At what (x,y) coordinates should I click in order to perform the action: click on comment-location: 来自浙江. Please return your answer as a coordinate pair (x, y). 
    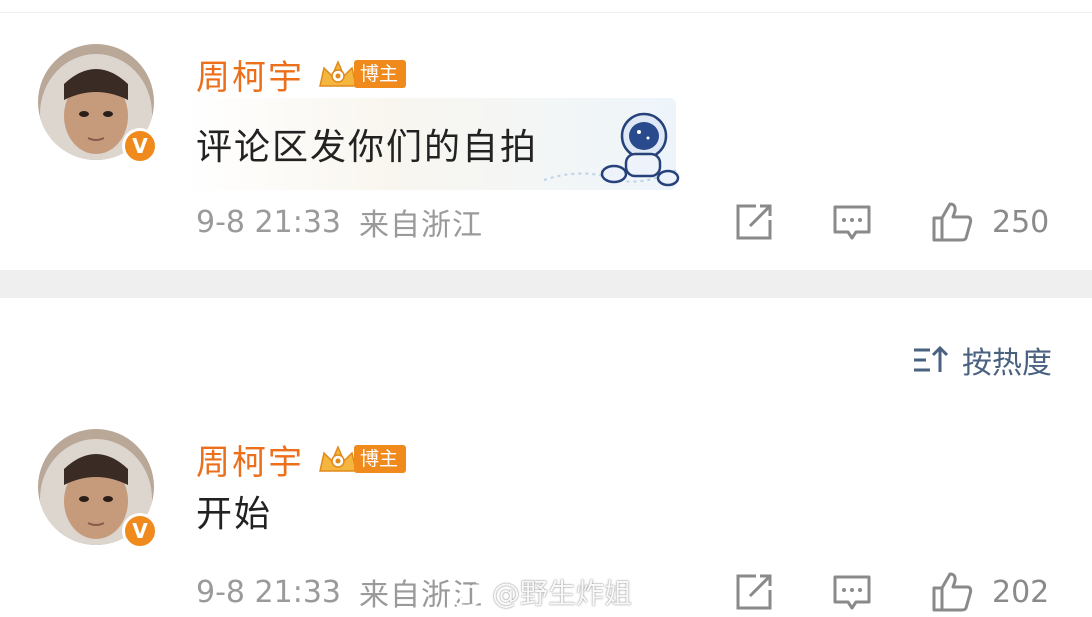
    Looking at the image, I should click on (421, 225).